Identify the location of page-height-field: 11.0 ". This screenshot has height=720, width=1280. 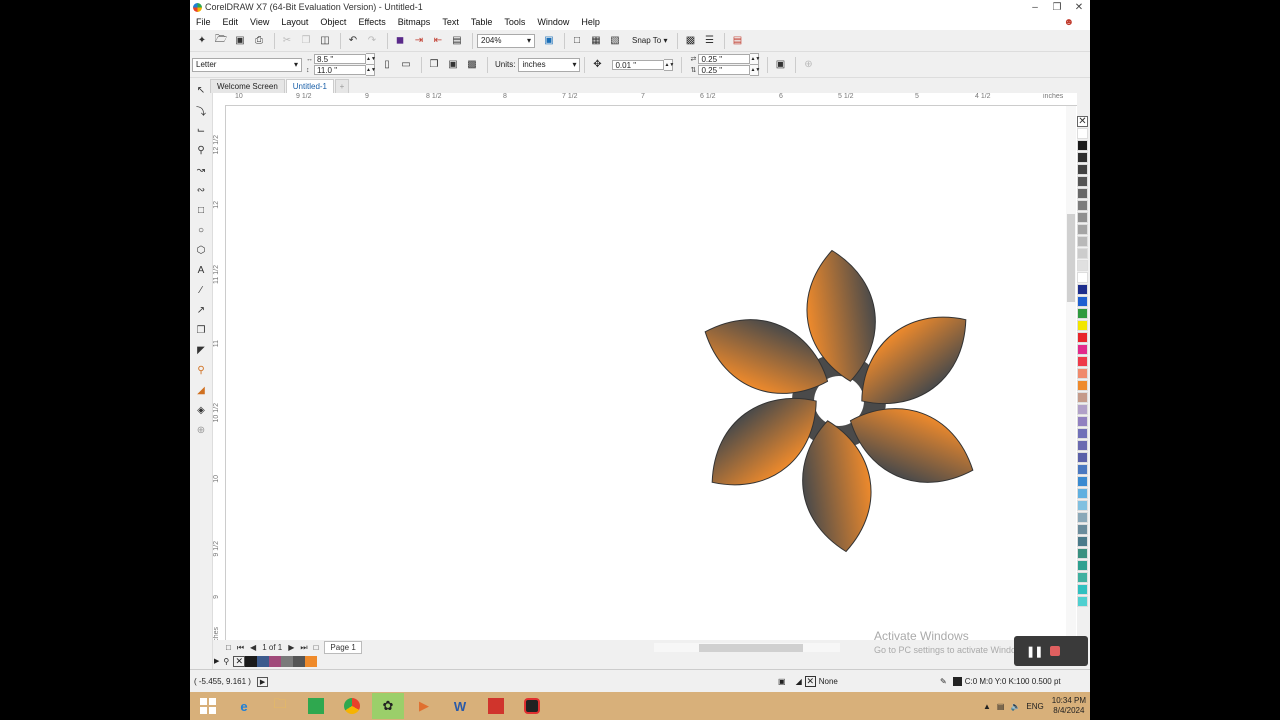
(340, 70).